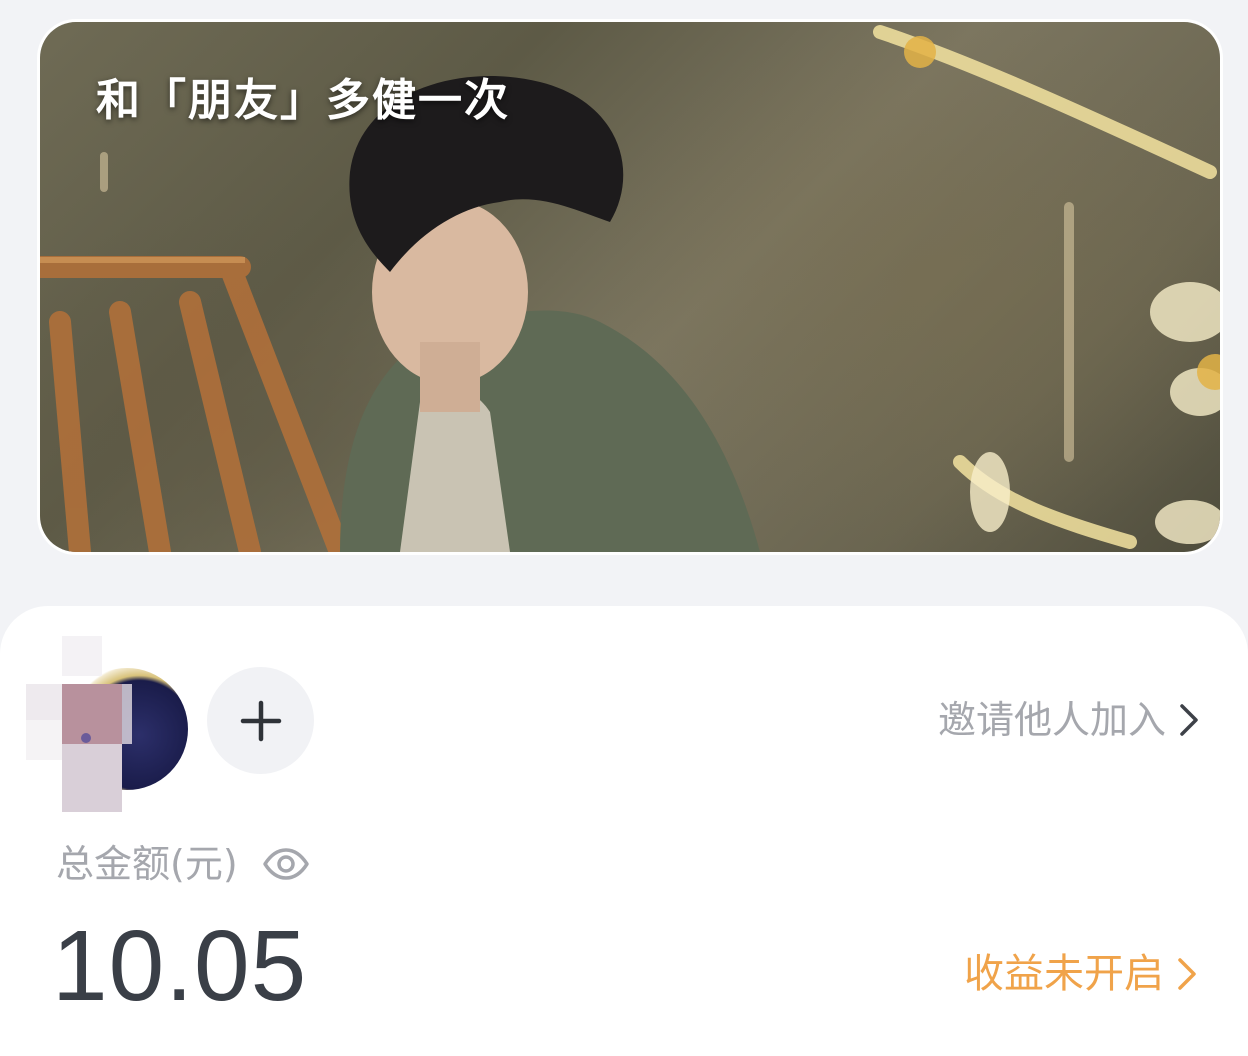 The height and width of the screenshot is (1056, 1248). Describe the element at coordinates (180, 966) in the screenshot. I see `total-amount-value: 10.05` at that location.